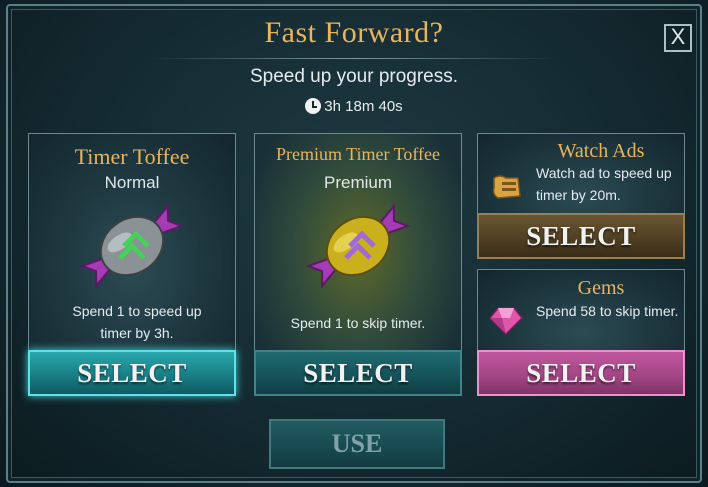 The image size is (708, 487). Describe the element at coordinates (506, 321) in the screenshot. I see `gem-icon` at that location.